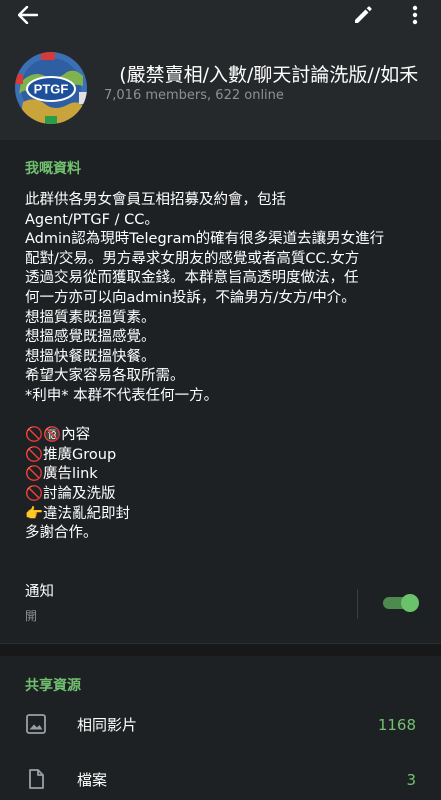  Describe the element at coordinates (220, 725) in the screenshot. I see `shared-media-row: 相同影片 1168` at that location.